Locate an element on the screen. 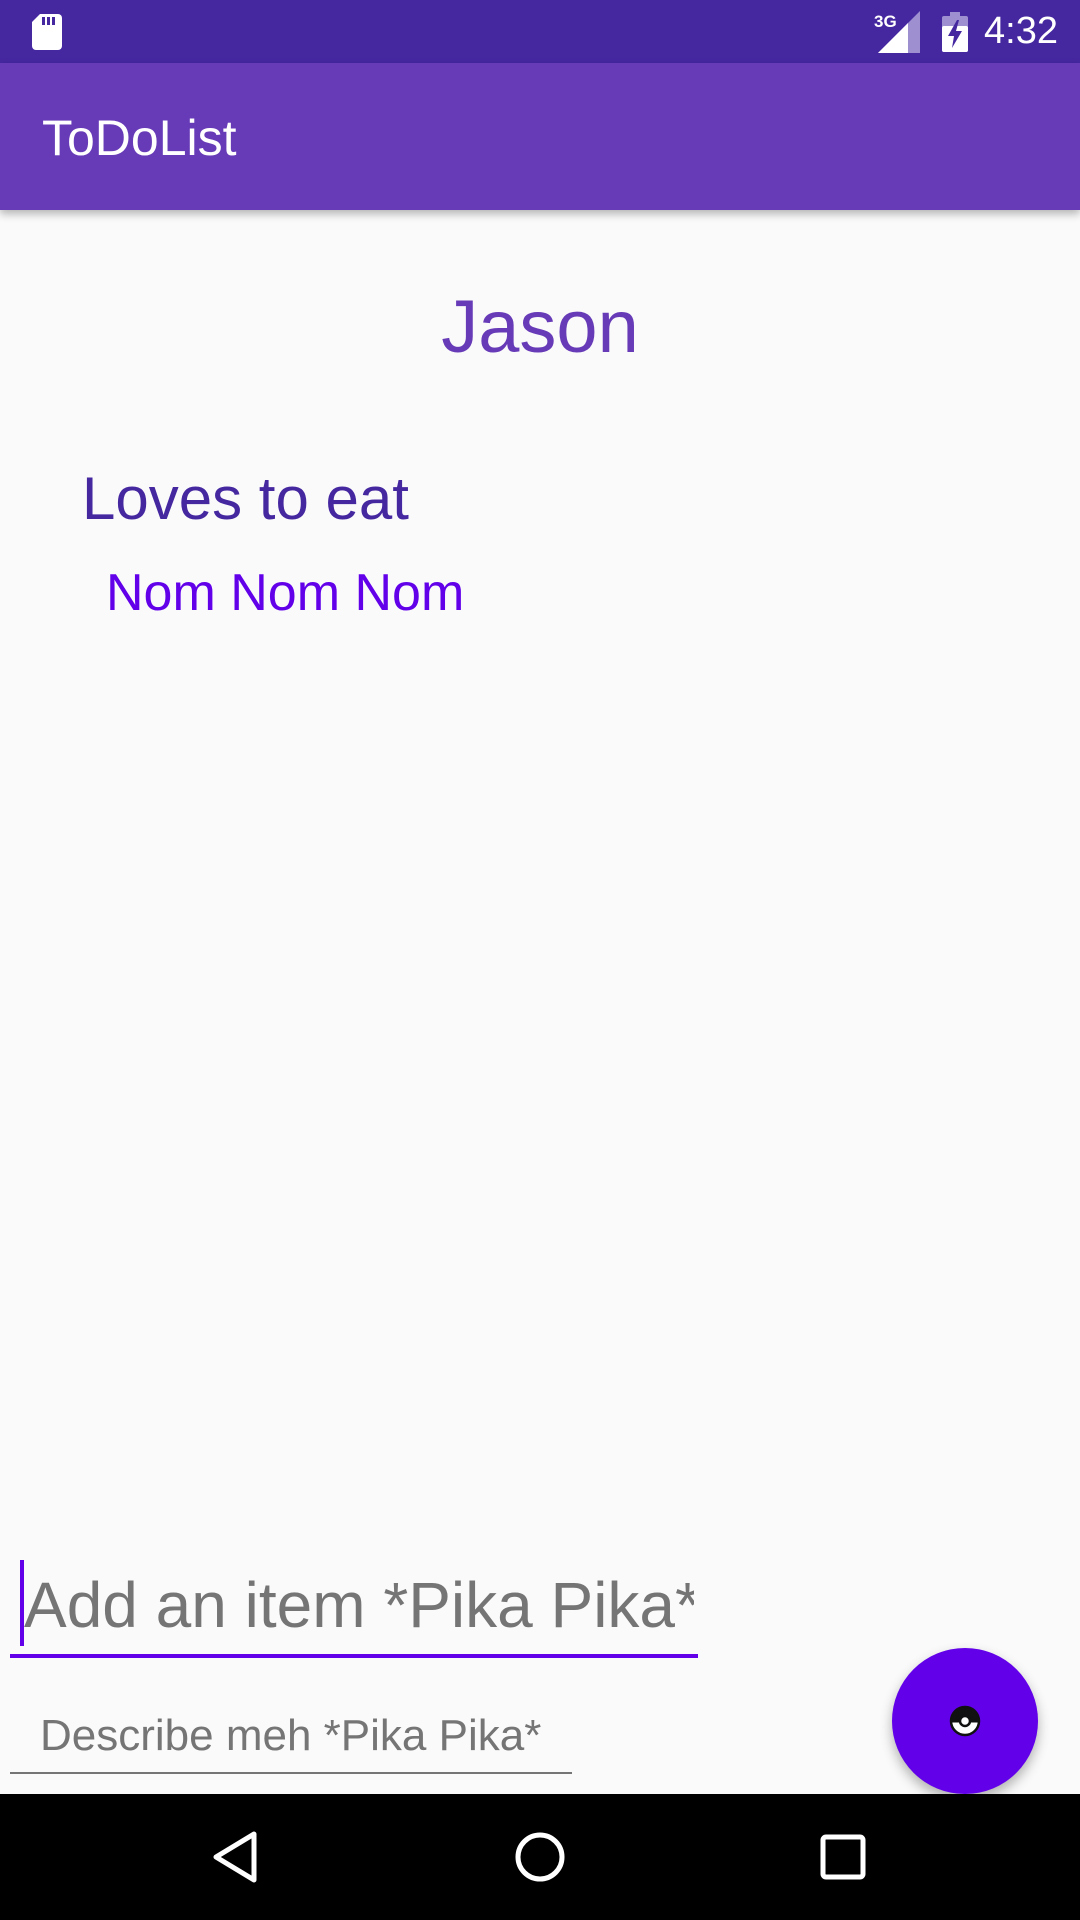 Image resolution: width=1080 pixels, height=1920 pixels. status-bar: 3G 4:32 is located at coordinates (540, 31).